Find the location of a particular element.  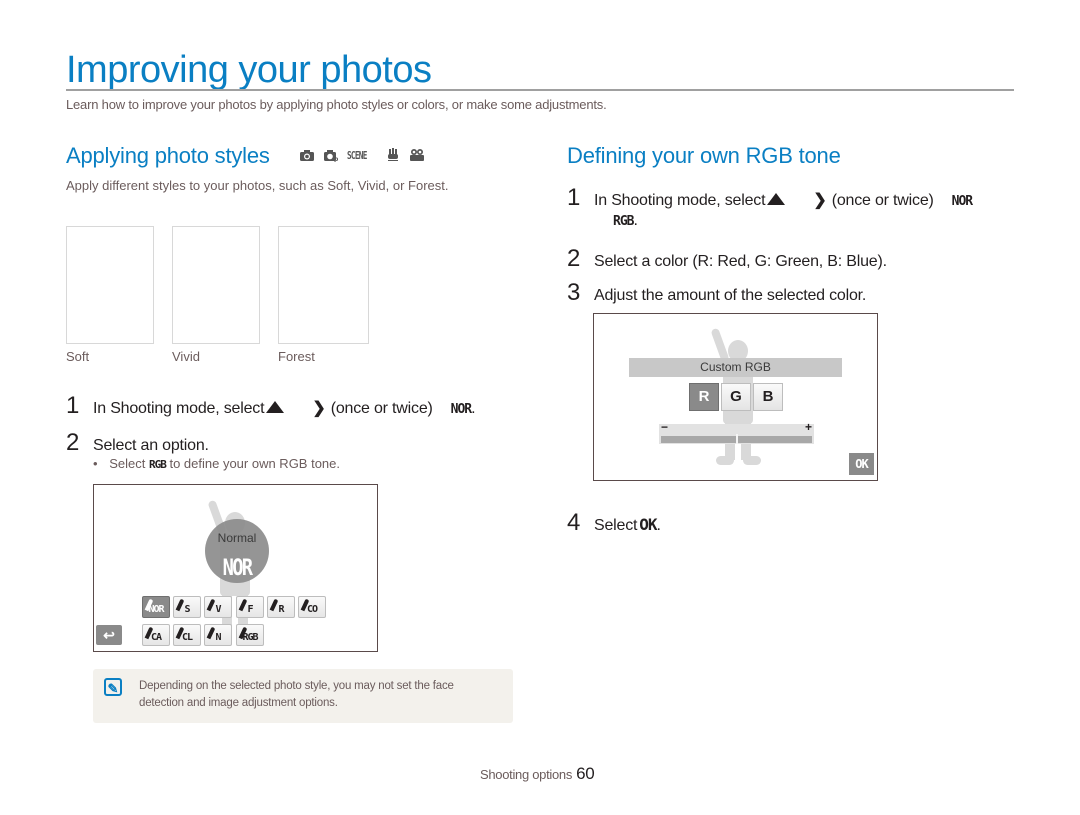

step-text: Select an option. is located at coordinates (151, 445).